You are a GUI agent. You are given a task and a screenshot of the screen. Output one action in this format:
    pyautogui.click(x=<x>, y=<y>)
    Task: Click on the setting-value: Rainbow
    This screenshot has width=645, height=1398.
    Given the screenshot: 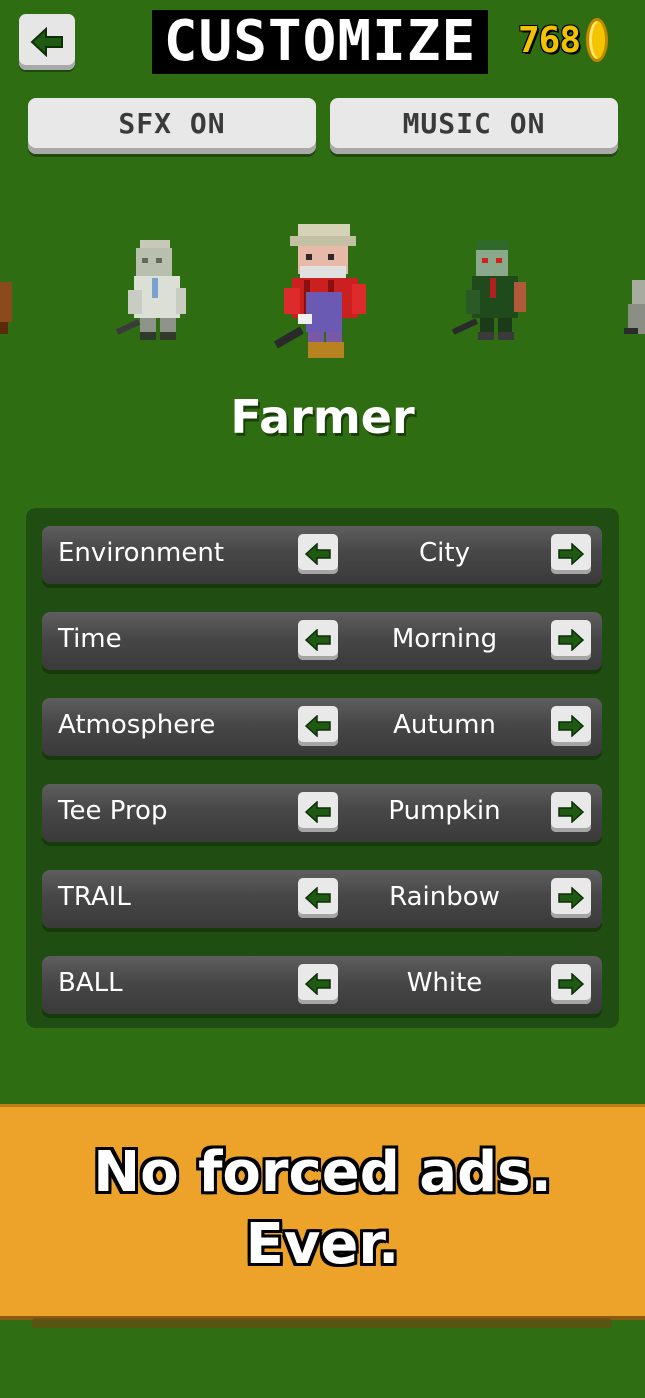 What is the action you would take?
    pyautogui.click(x=444, y=897)
    